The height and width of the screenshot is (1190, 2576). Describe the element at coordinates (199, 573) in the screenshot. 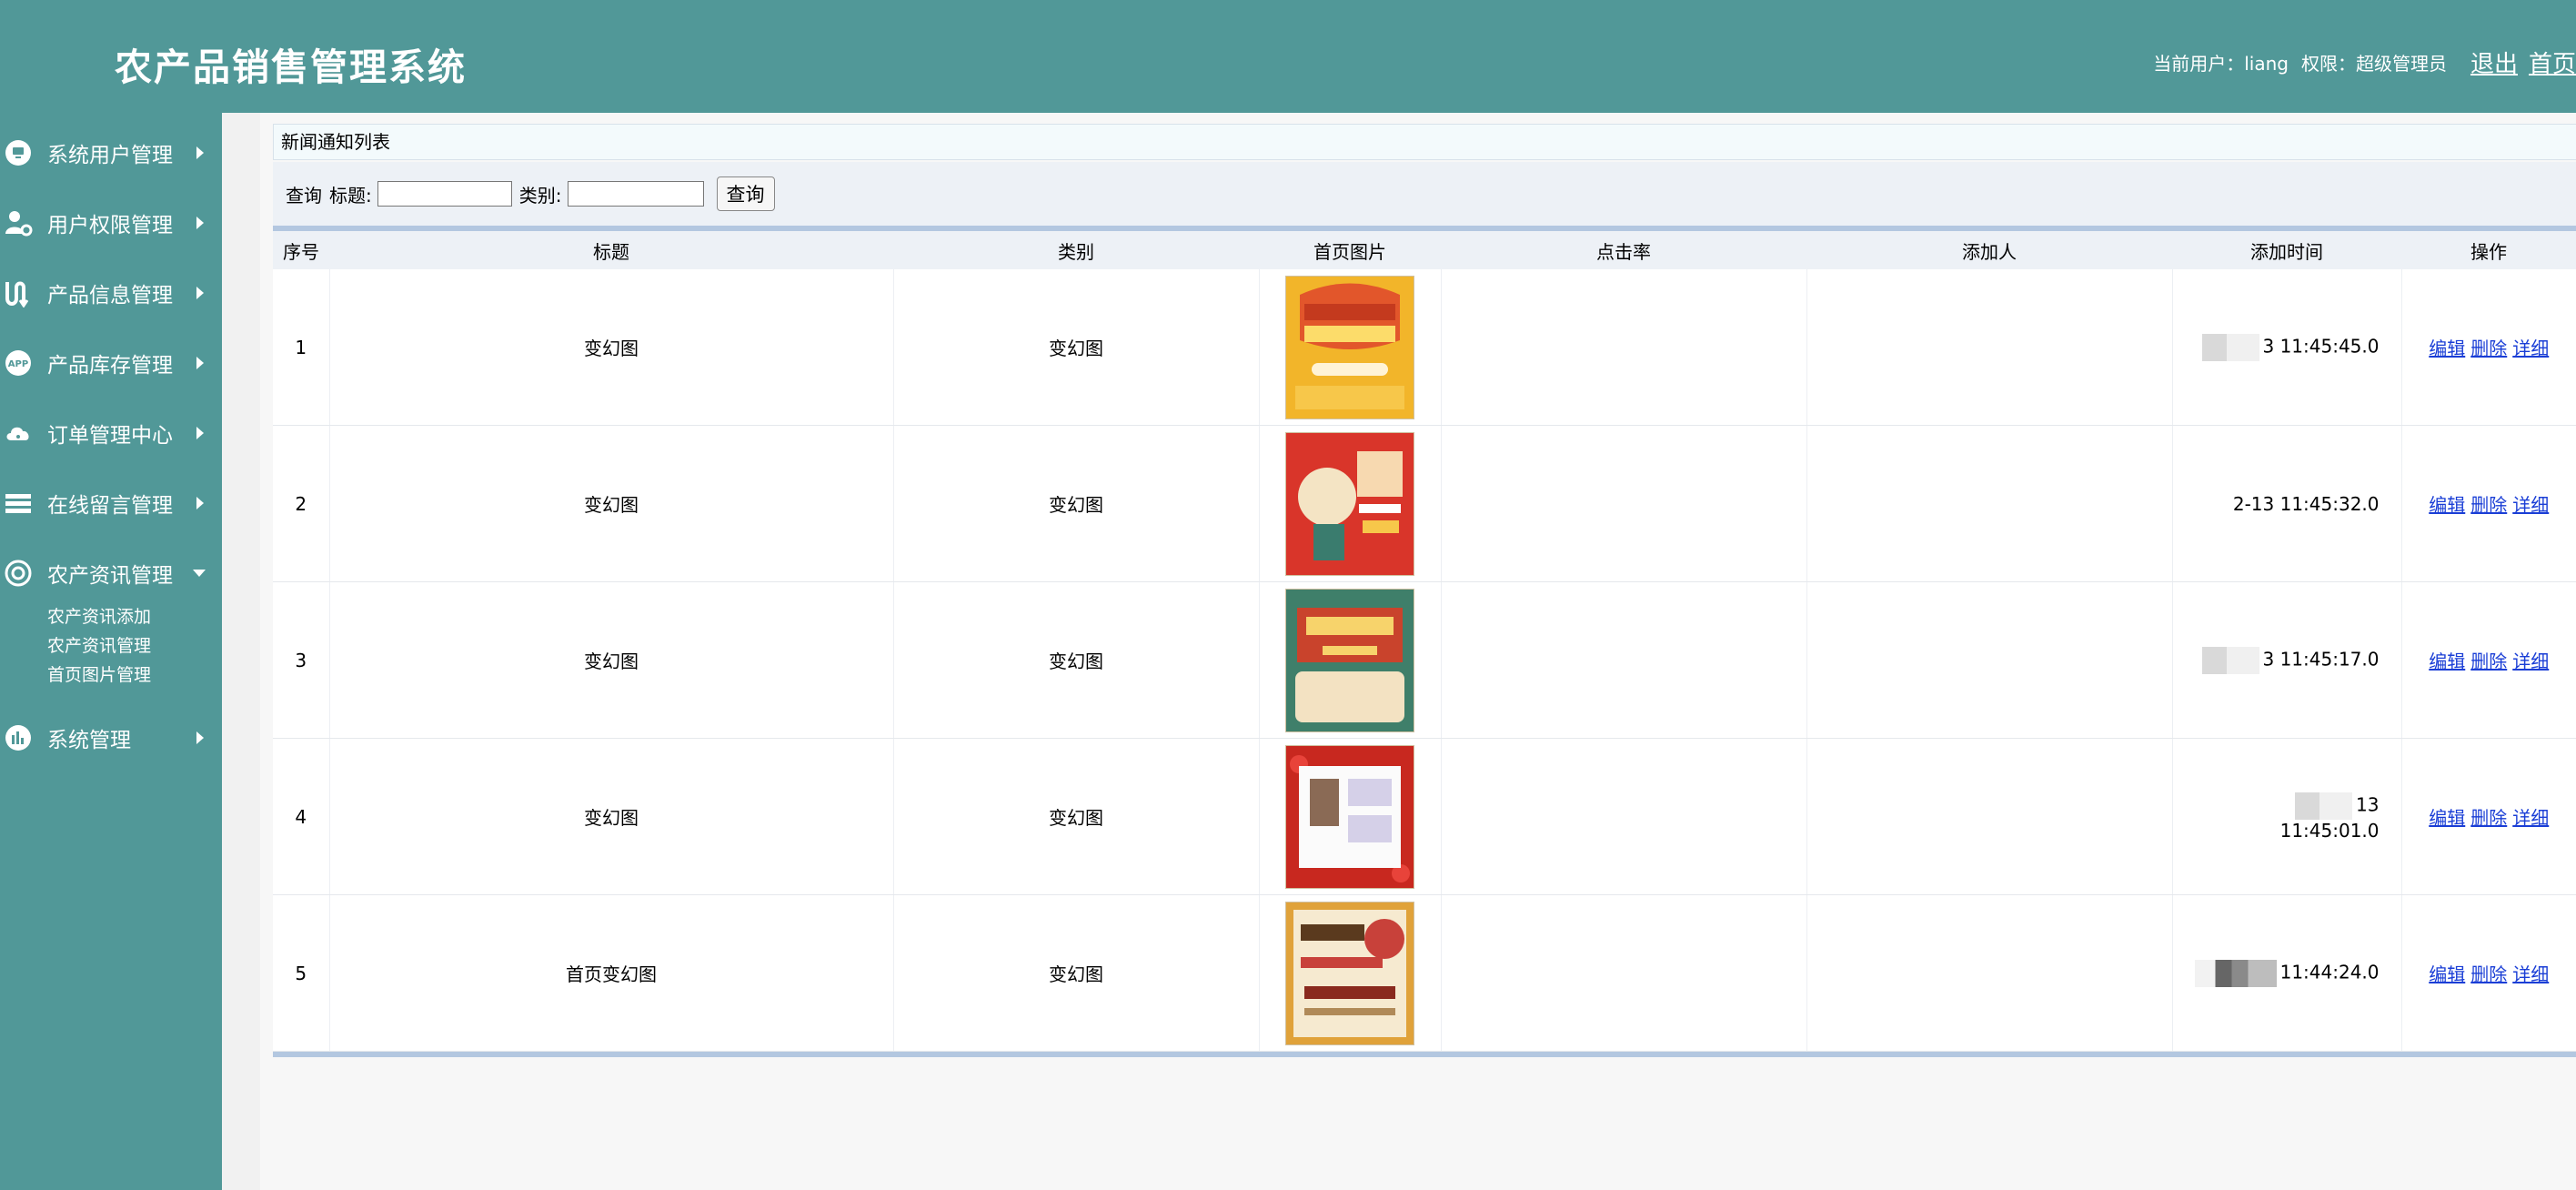

I see `chevron-down-icon` at that location.